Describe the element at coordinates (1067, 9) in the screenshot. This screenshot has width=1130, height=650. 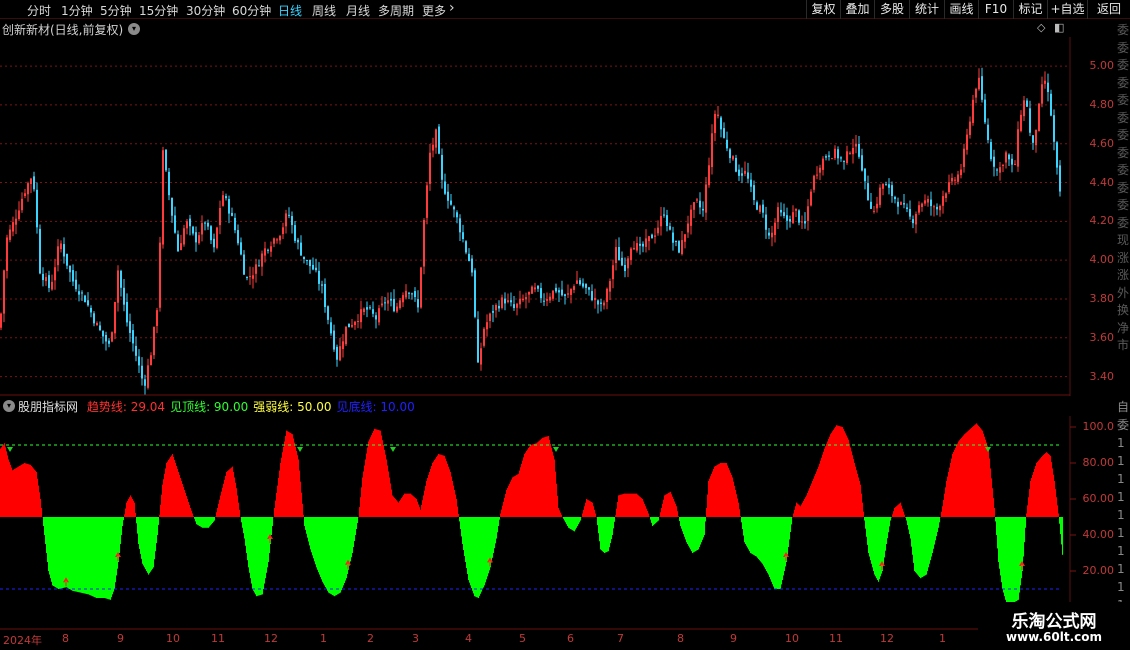
I see `toolbar-button-7: +自选` at that location.